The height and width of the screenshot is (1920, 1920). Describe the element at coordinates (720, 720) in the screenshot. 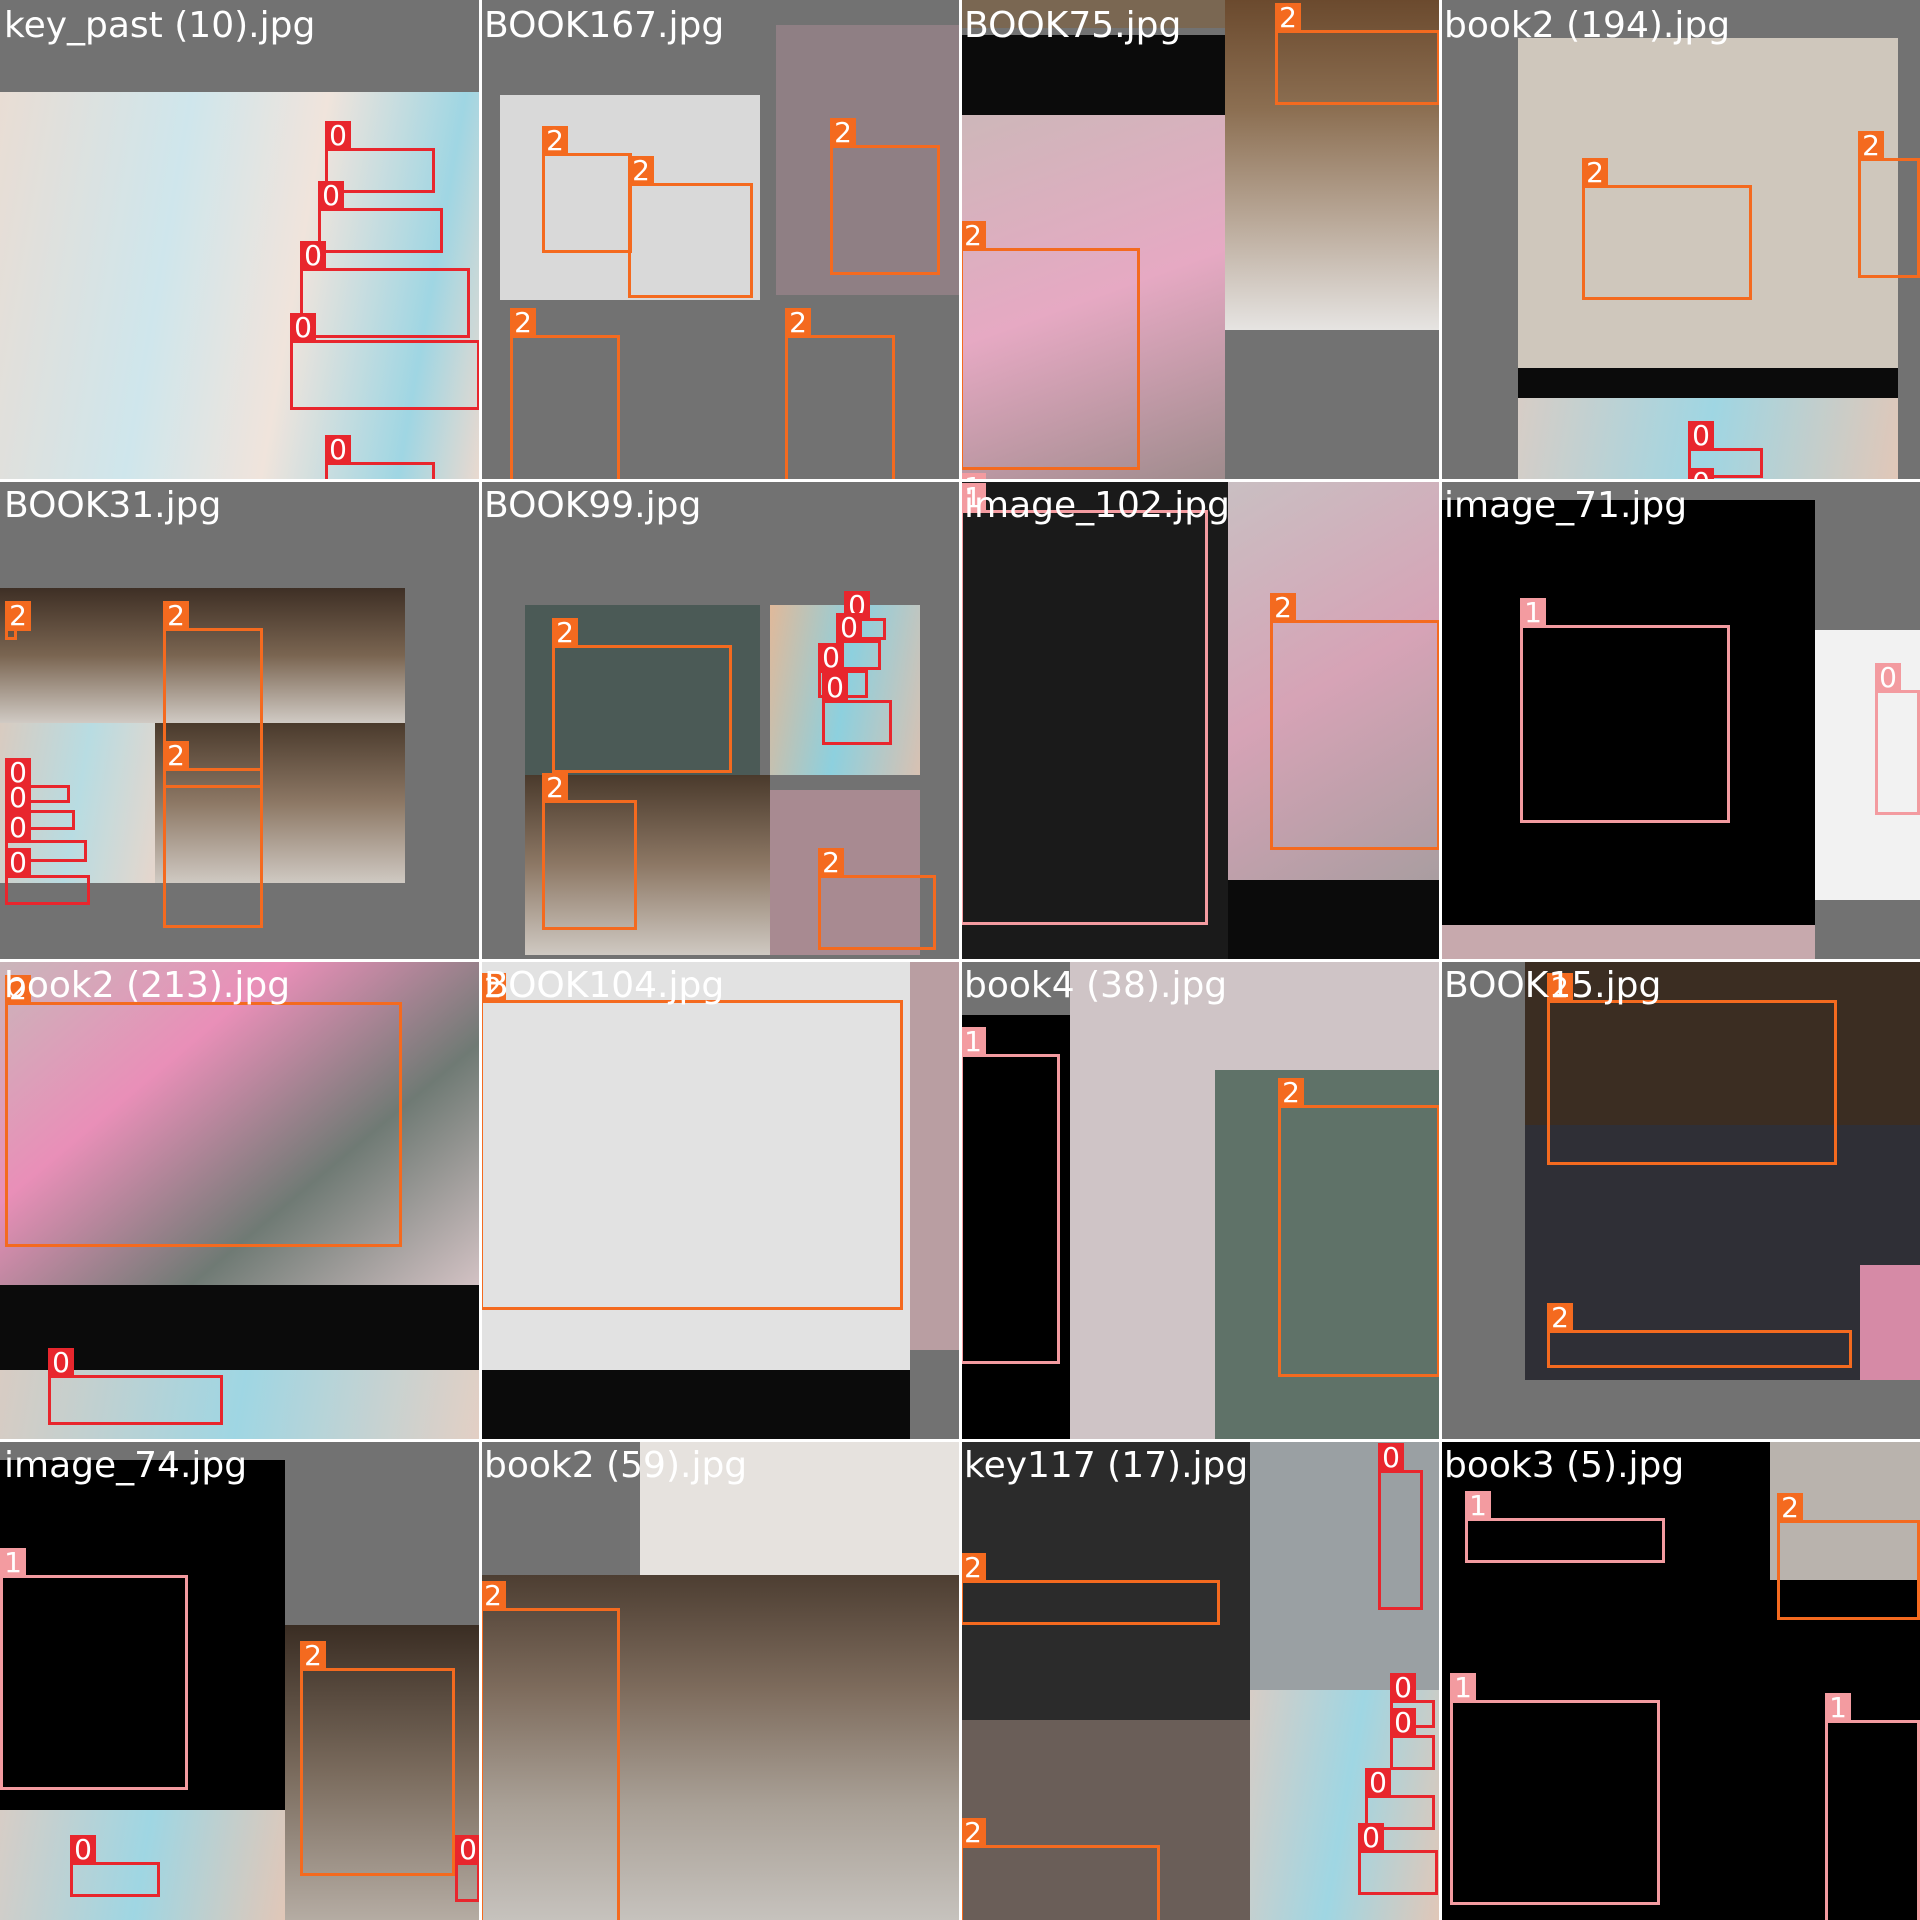

I see `mosaic-tile: BOOK99.jpg 2 2 2 0 0 0 0` at that location.